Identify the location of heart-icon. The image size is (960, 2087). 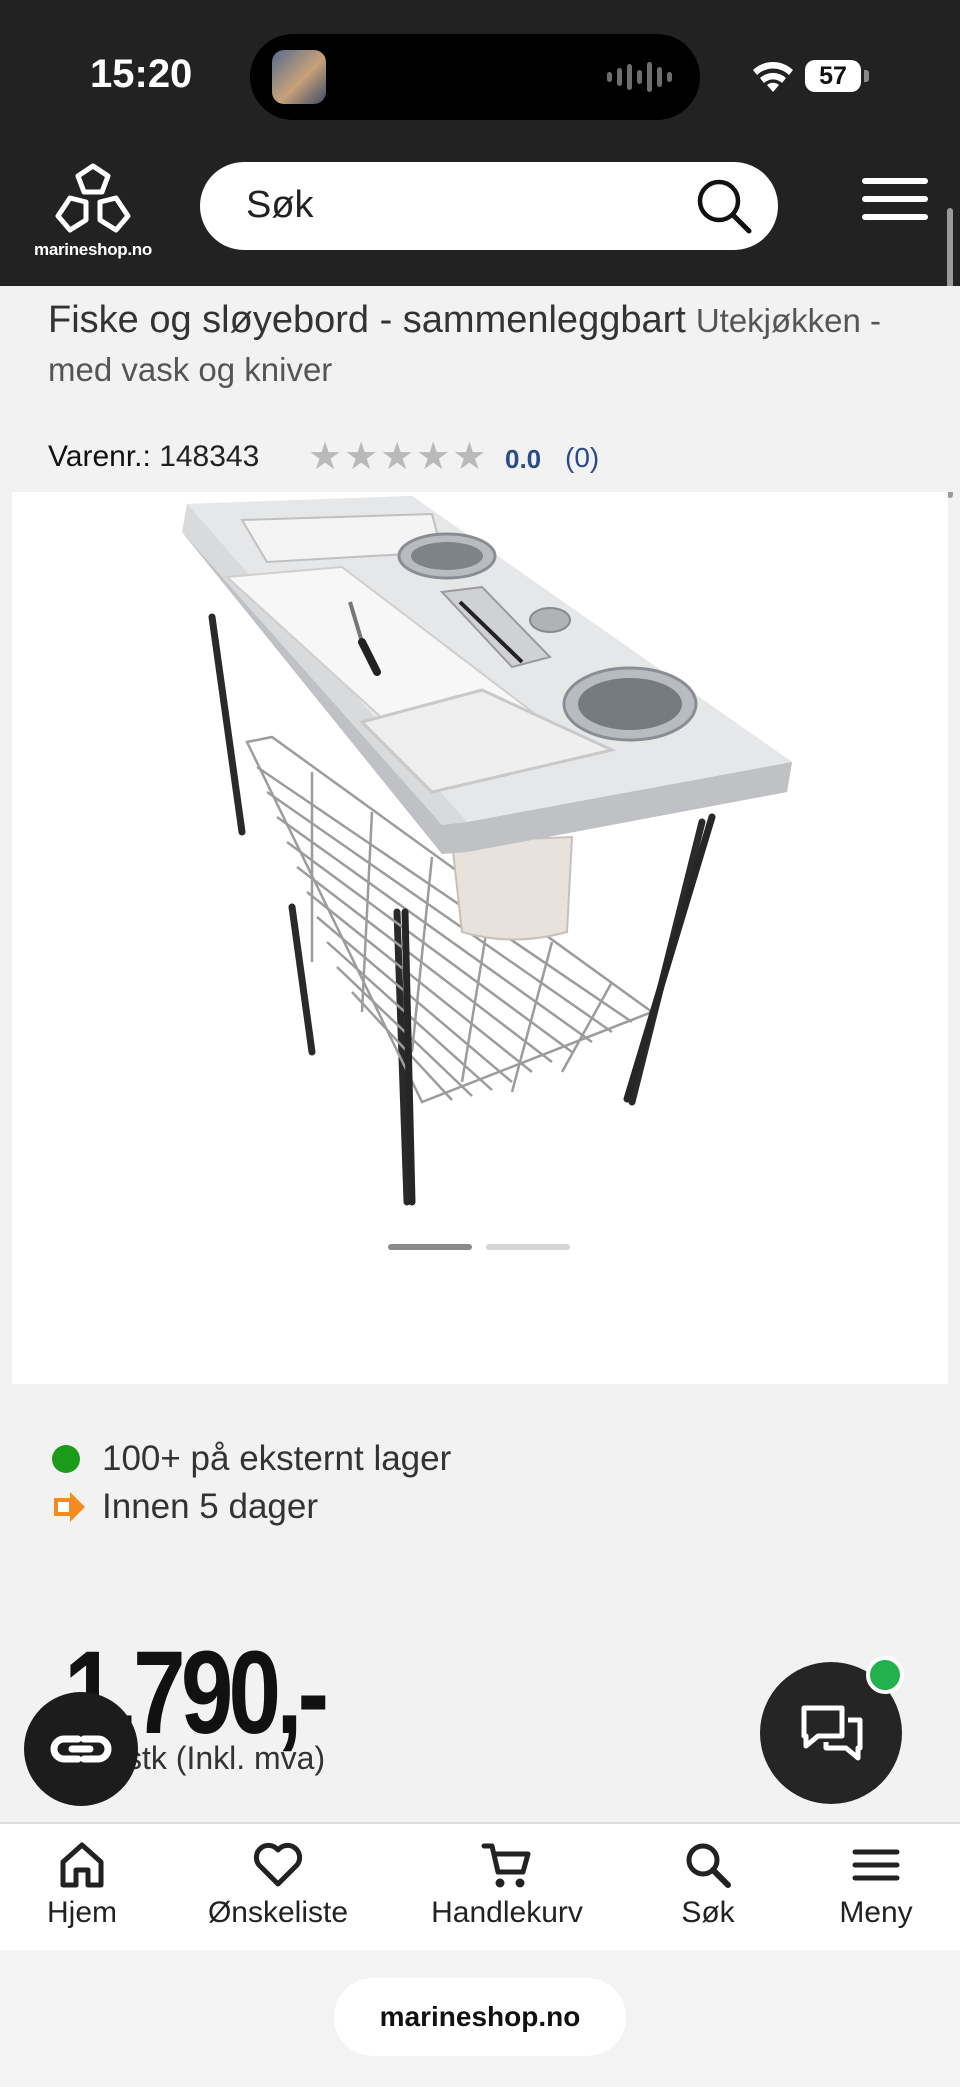
(278, 1864).